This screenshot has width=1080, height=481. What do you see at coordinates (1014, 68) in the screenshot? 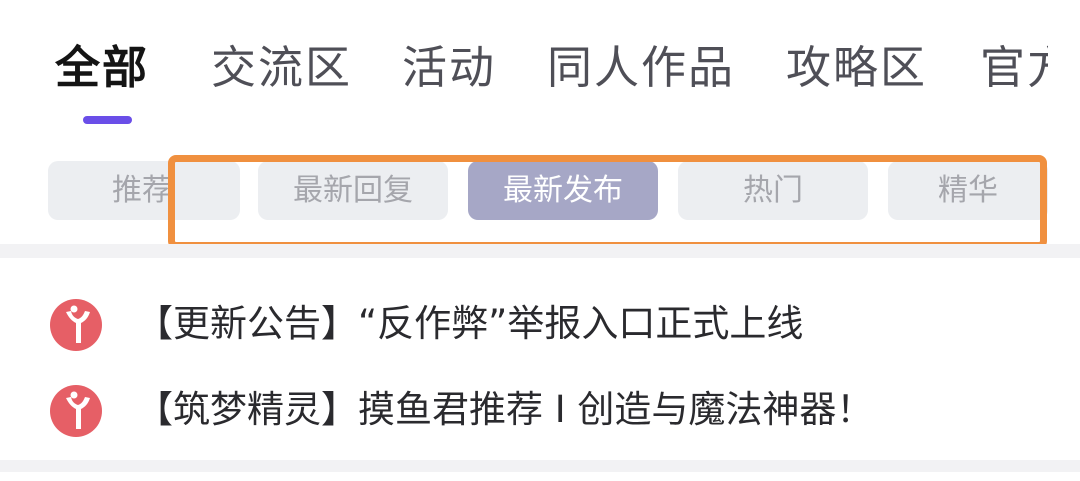
I see `tab-official: 官方` at bounding box center [1014, 68].